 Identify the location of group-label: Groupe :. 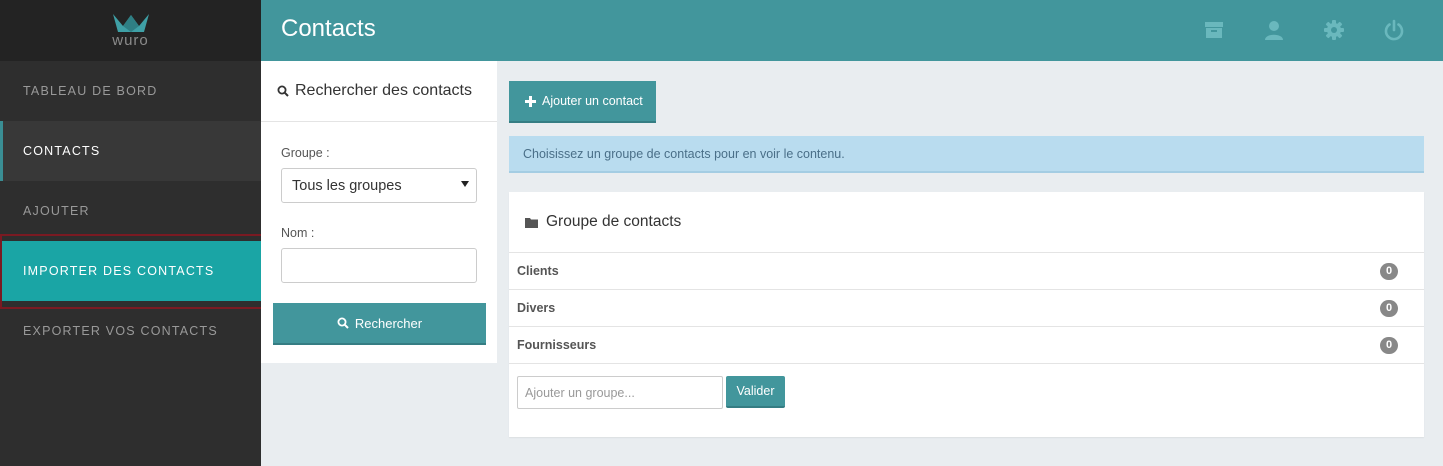
(305, 153).